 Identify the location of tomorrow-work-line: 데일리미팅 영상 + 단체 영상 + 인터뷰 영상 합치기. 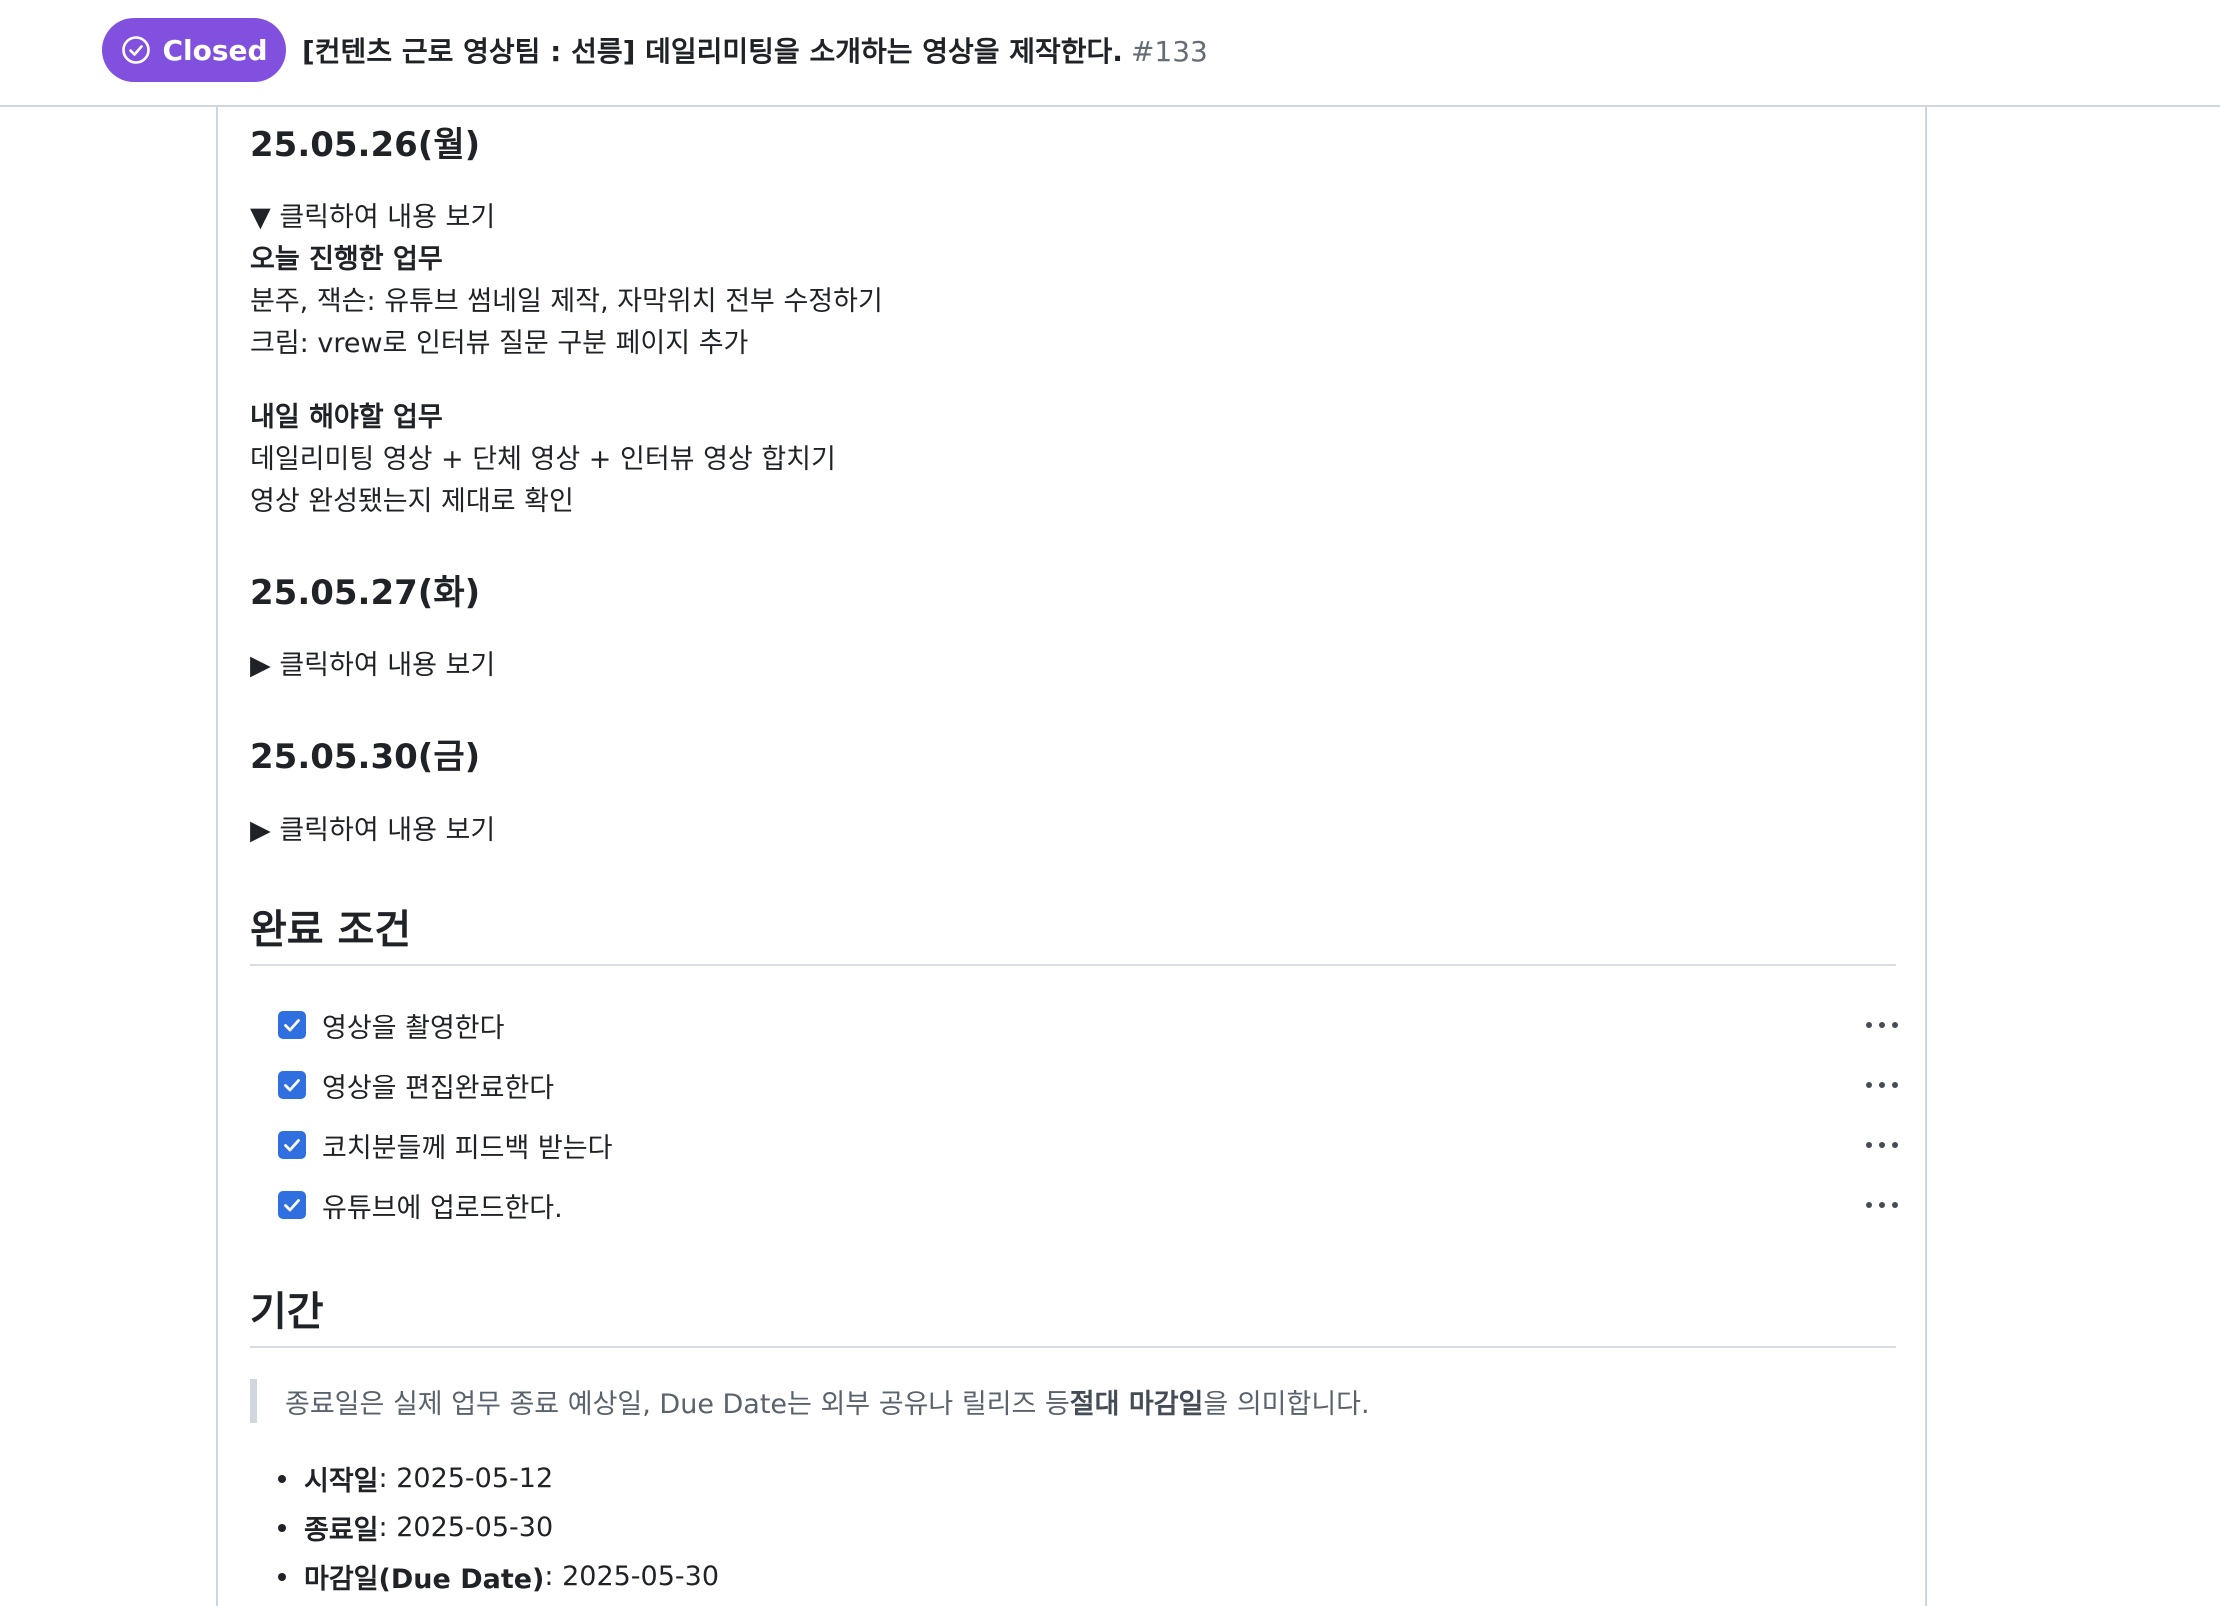
(543, 459).